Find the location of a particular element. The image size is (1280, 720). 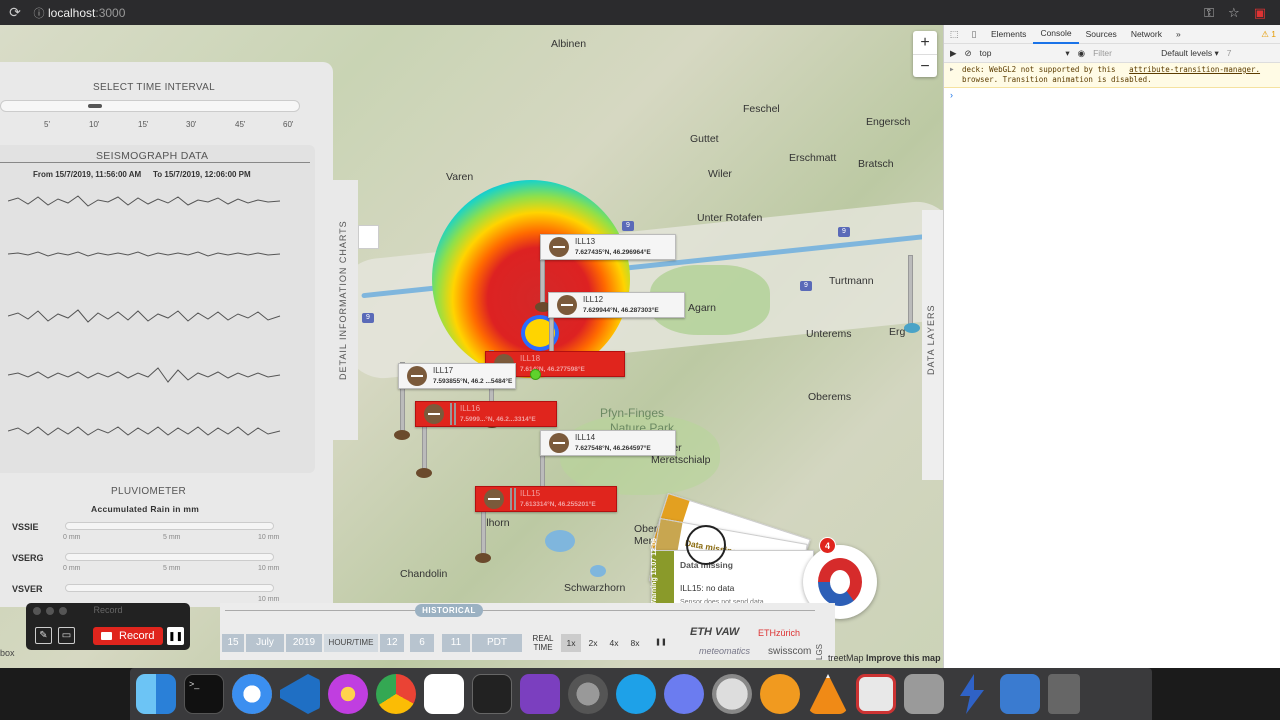

discord-icon is located at coordinates (684, 694).